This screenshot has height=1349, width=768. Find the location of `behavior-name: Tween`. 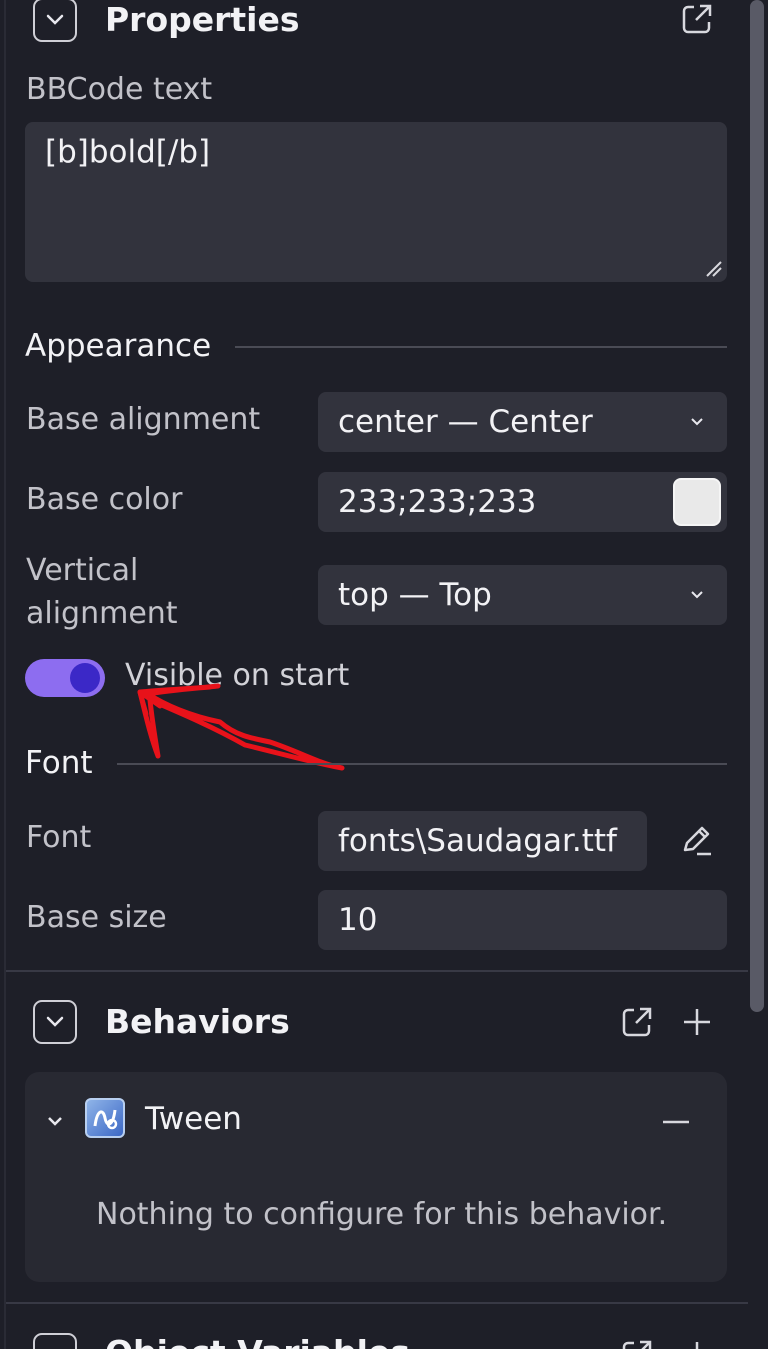

behavior-name: Tween is located at coordinates (193, 1119).